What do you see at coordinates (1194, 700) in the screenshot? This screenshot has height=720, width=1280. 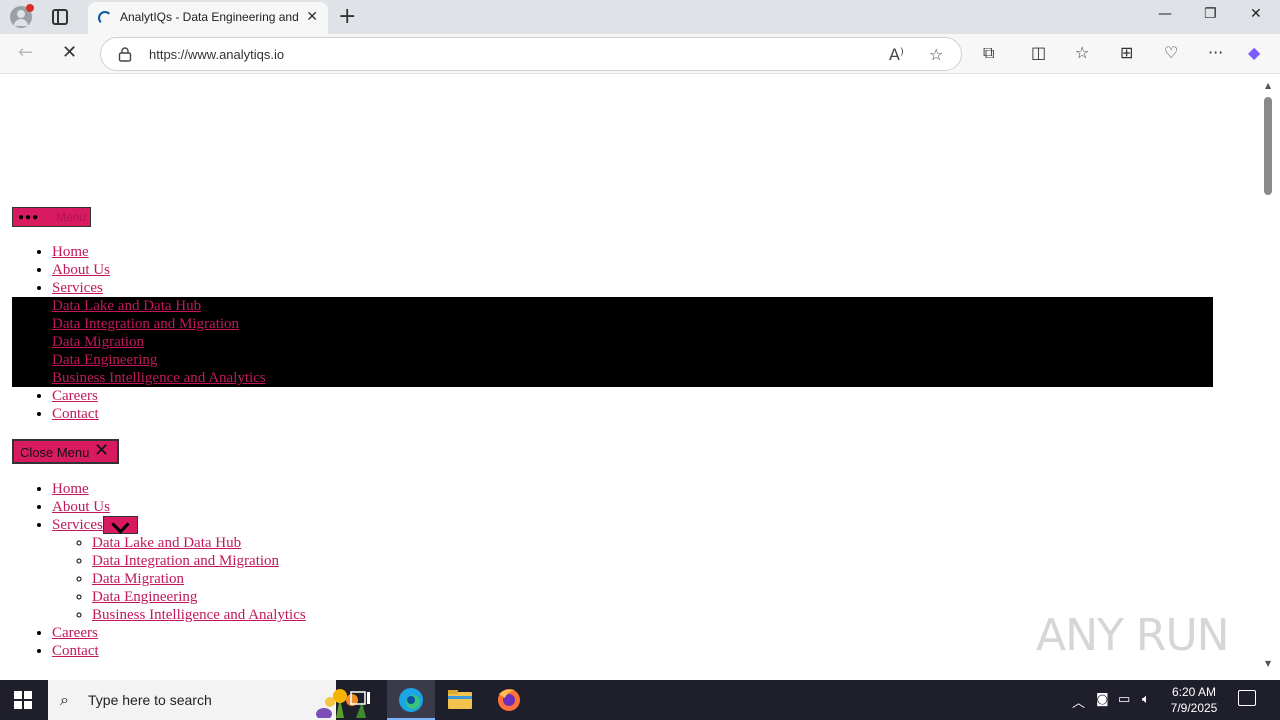 I see `system-clock: 6:20 AM 7/9/2025` at bounding box center [1194, 700].